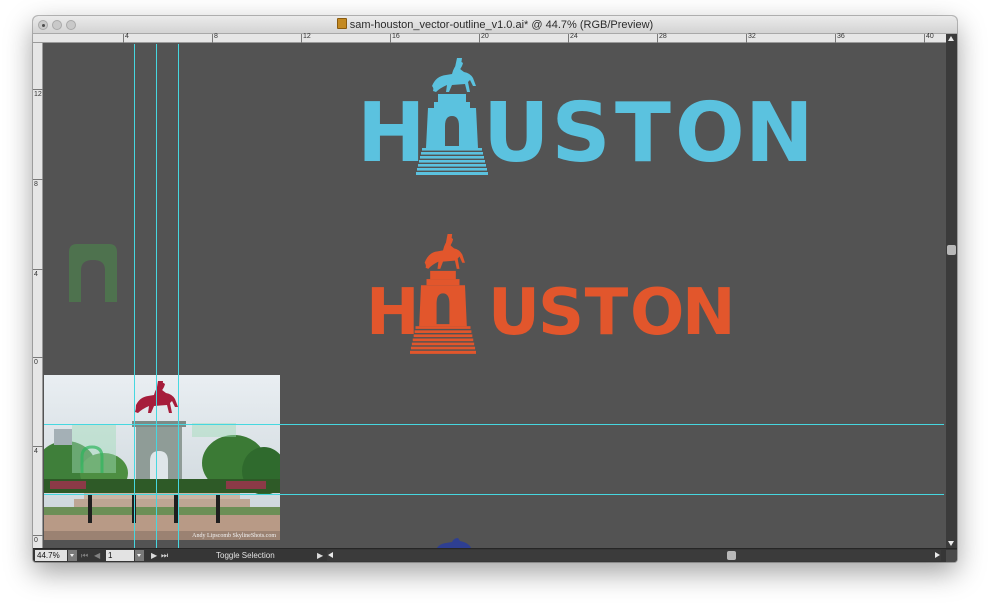 Image resolution: width=989 pixels, height=610 pixels. I want to click on orange-wordmark: H USTON, so click(551, 313).